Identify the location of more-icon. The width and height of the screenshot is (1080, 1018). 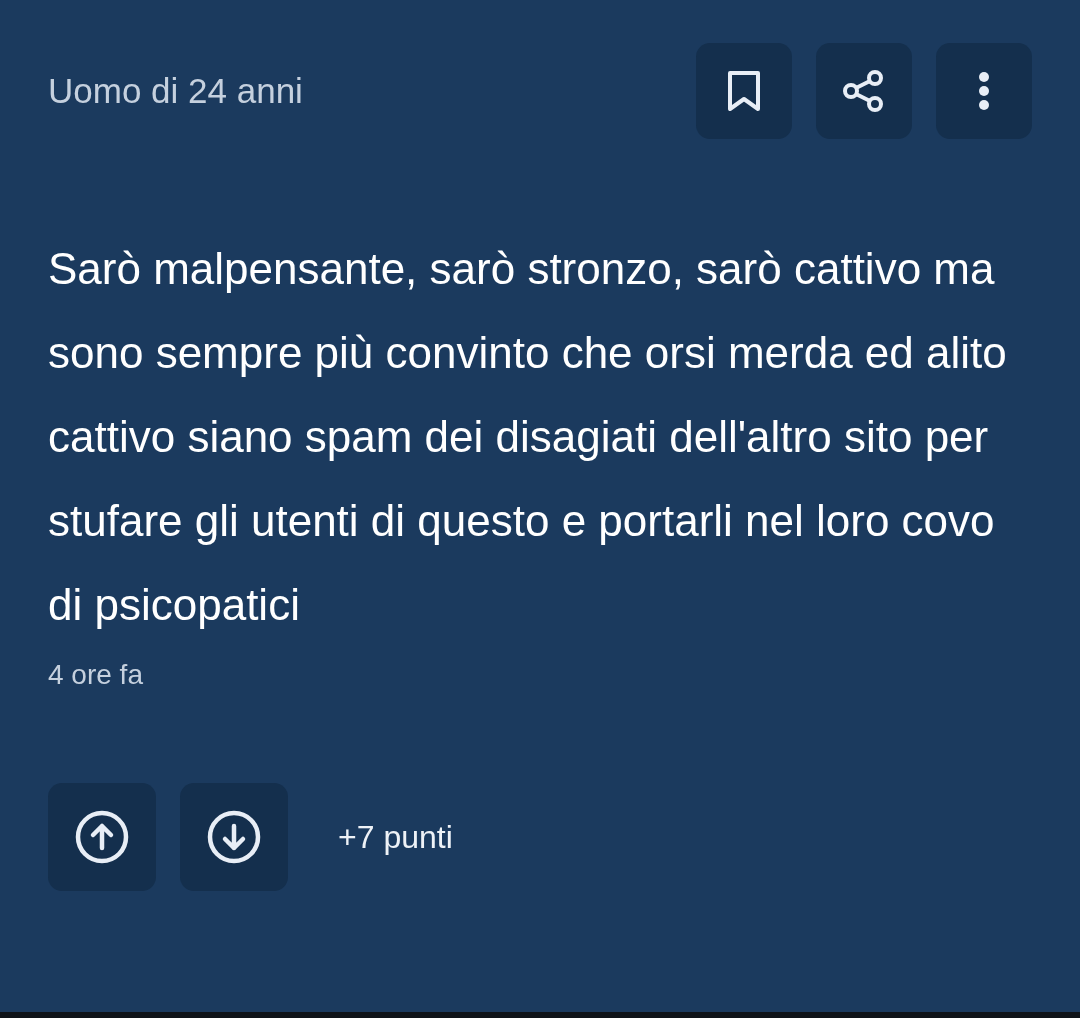
(984, 91).